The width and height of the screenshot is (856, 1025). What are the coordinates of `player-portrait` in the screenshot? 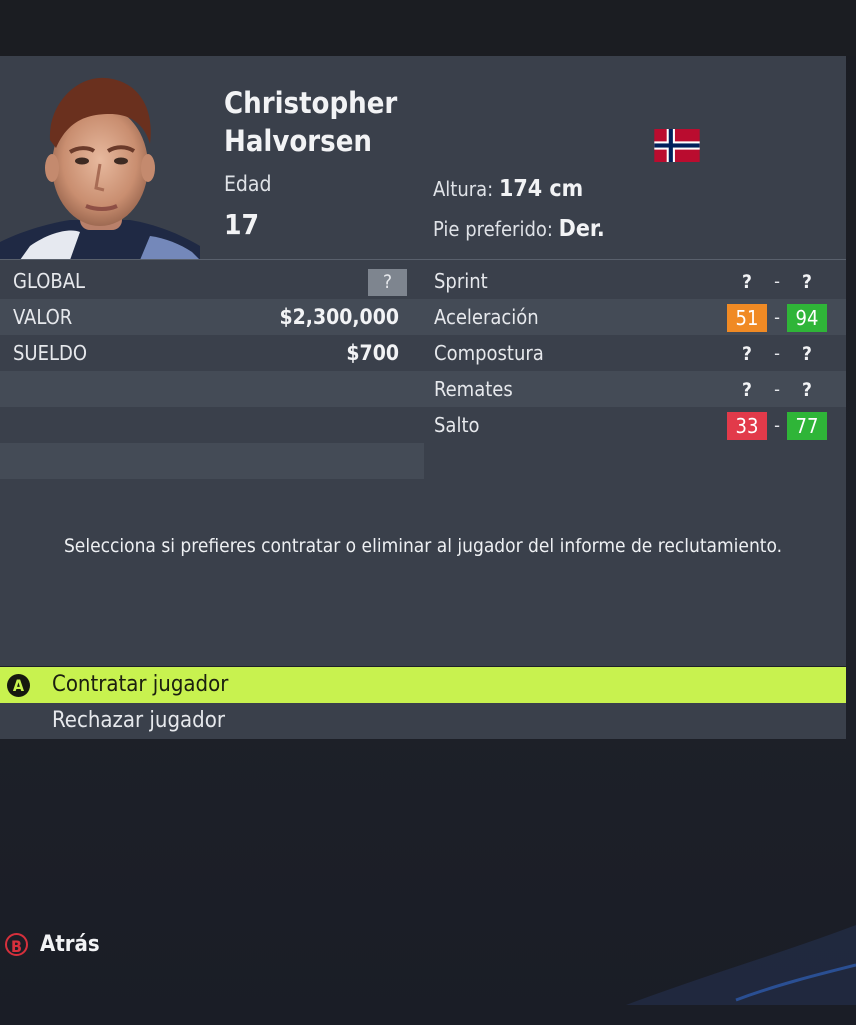 It's located at (100, 158).